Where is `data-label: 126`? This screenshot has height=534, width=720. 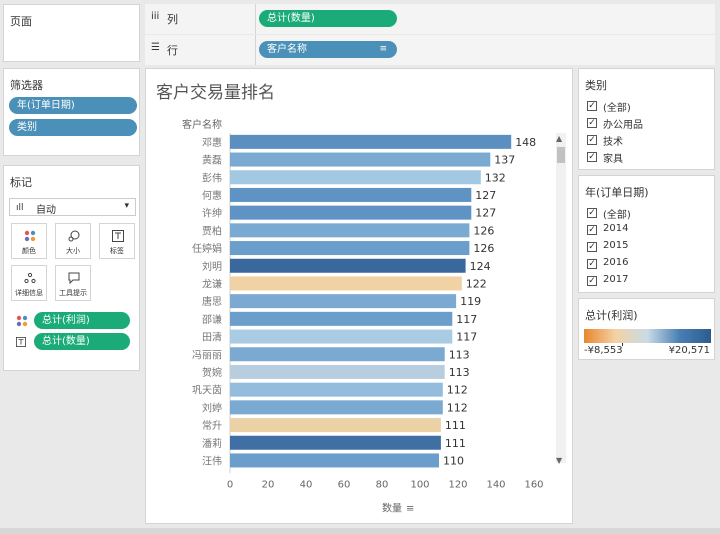
data-label: 126 is located at coordinates (483, 248).